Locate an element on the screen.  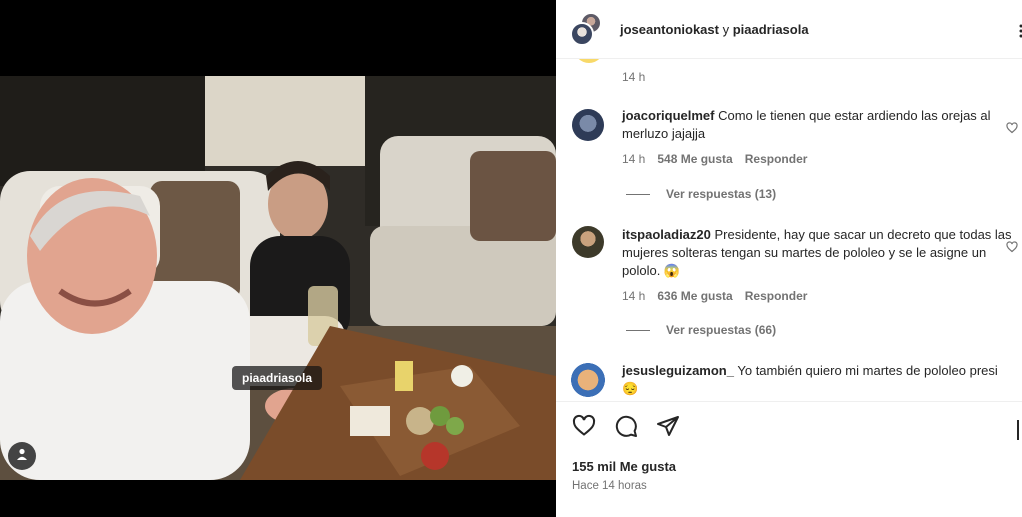
share-button is located at coordinates (668, 428).